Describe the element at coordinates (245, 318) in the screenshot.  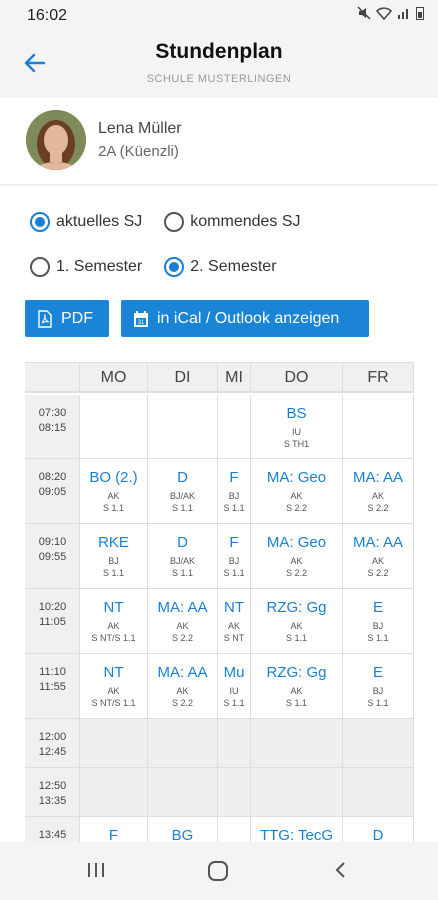
I see `ical-outlook-button: 31 in iCal / Outlook anzeigen` at that location.